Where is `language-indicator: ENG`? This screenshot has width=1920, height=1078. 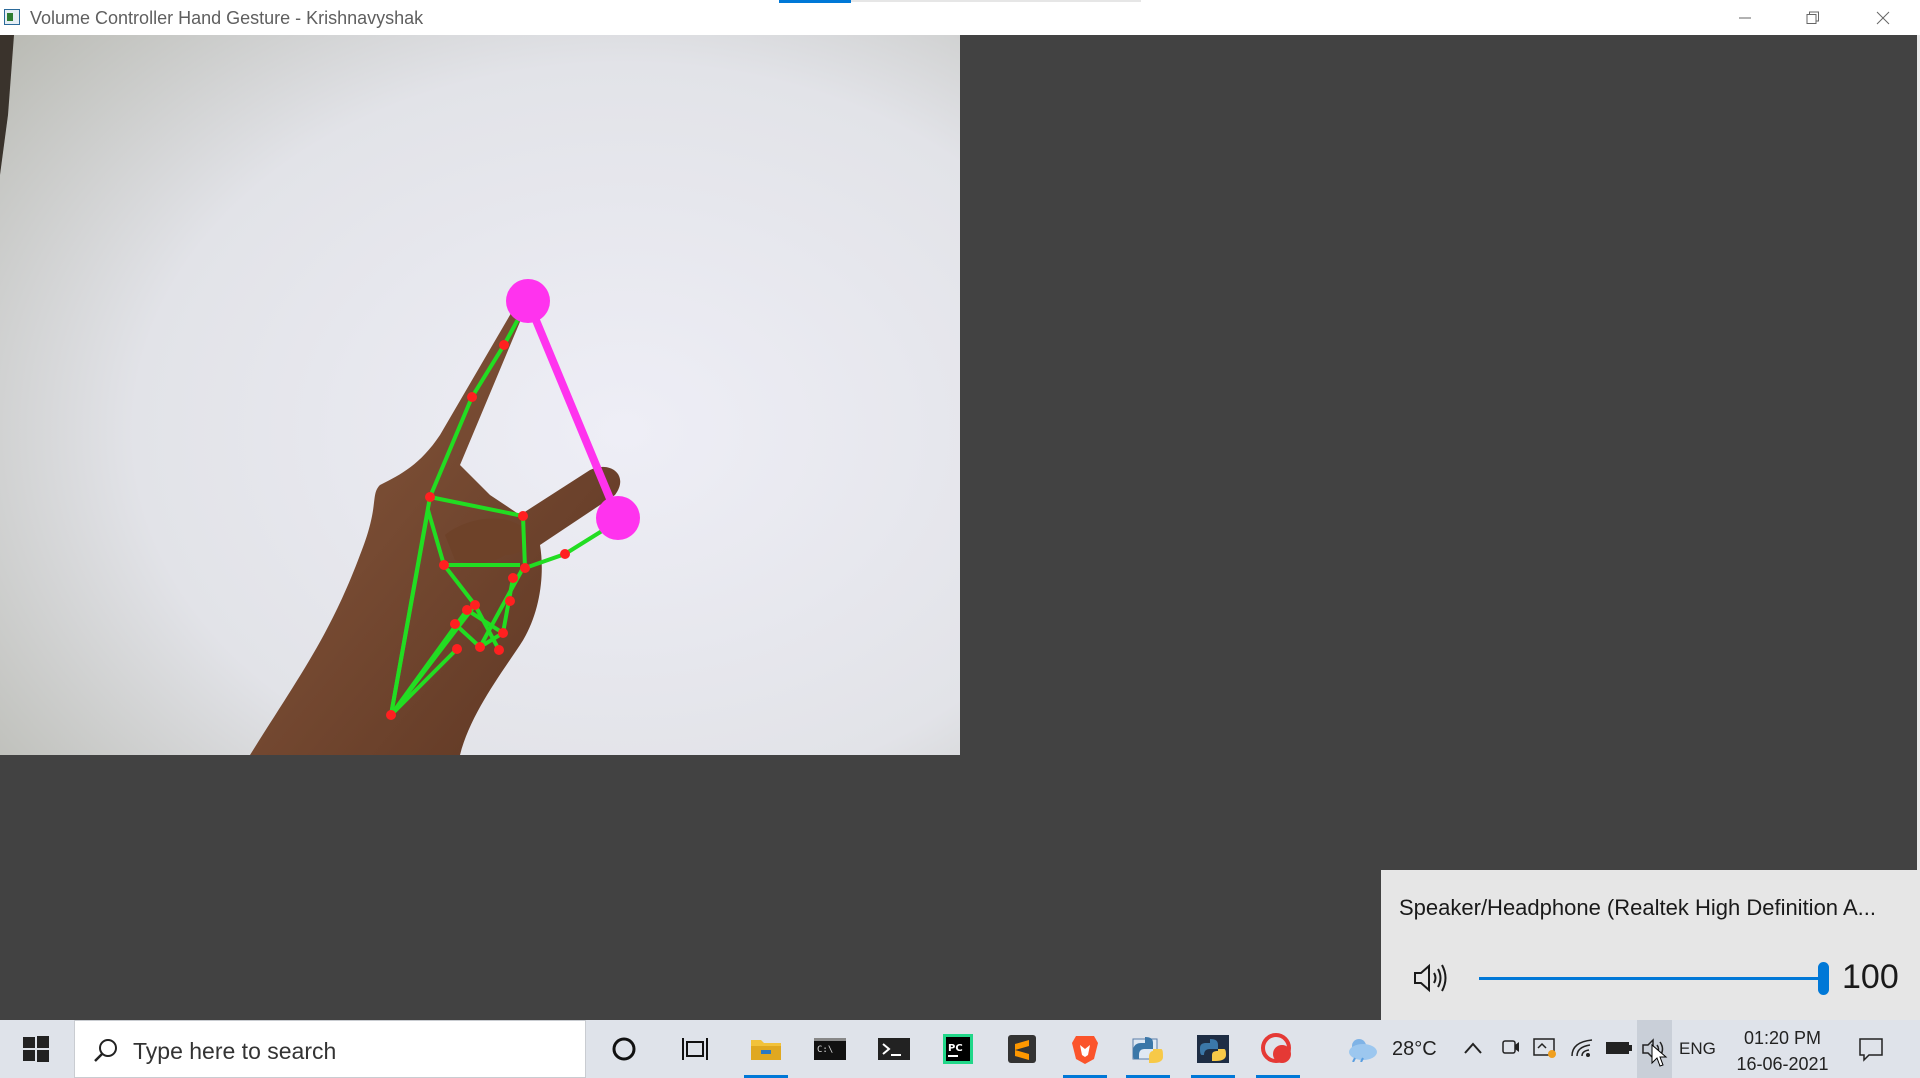 language-indicator: ENG is located at coordinates (1697, 1049).